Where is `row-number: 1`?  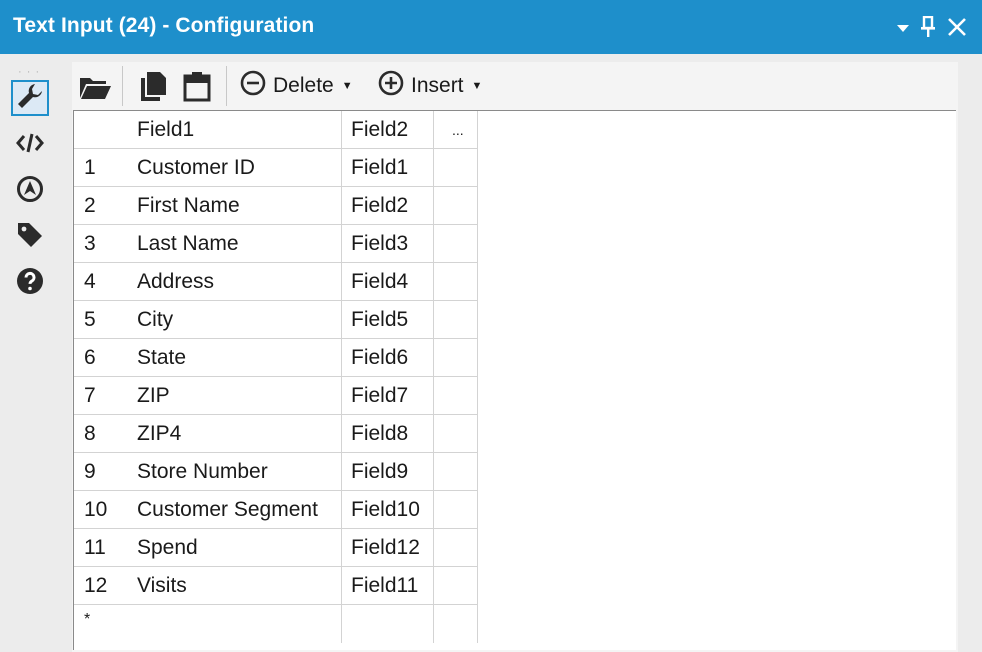
row-number: 1 is located at coordinates (101, 168).